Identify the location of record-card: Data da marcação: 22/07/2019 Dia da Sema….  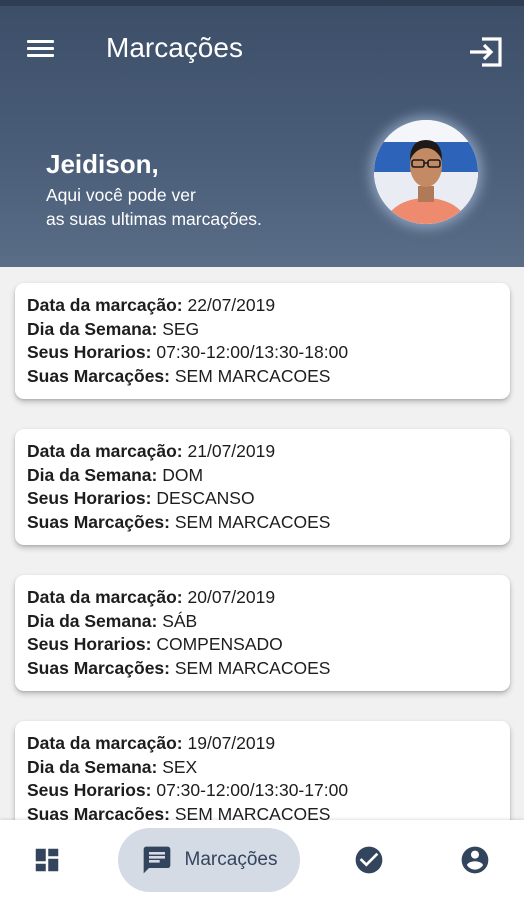
(262, 341).